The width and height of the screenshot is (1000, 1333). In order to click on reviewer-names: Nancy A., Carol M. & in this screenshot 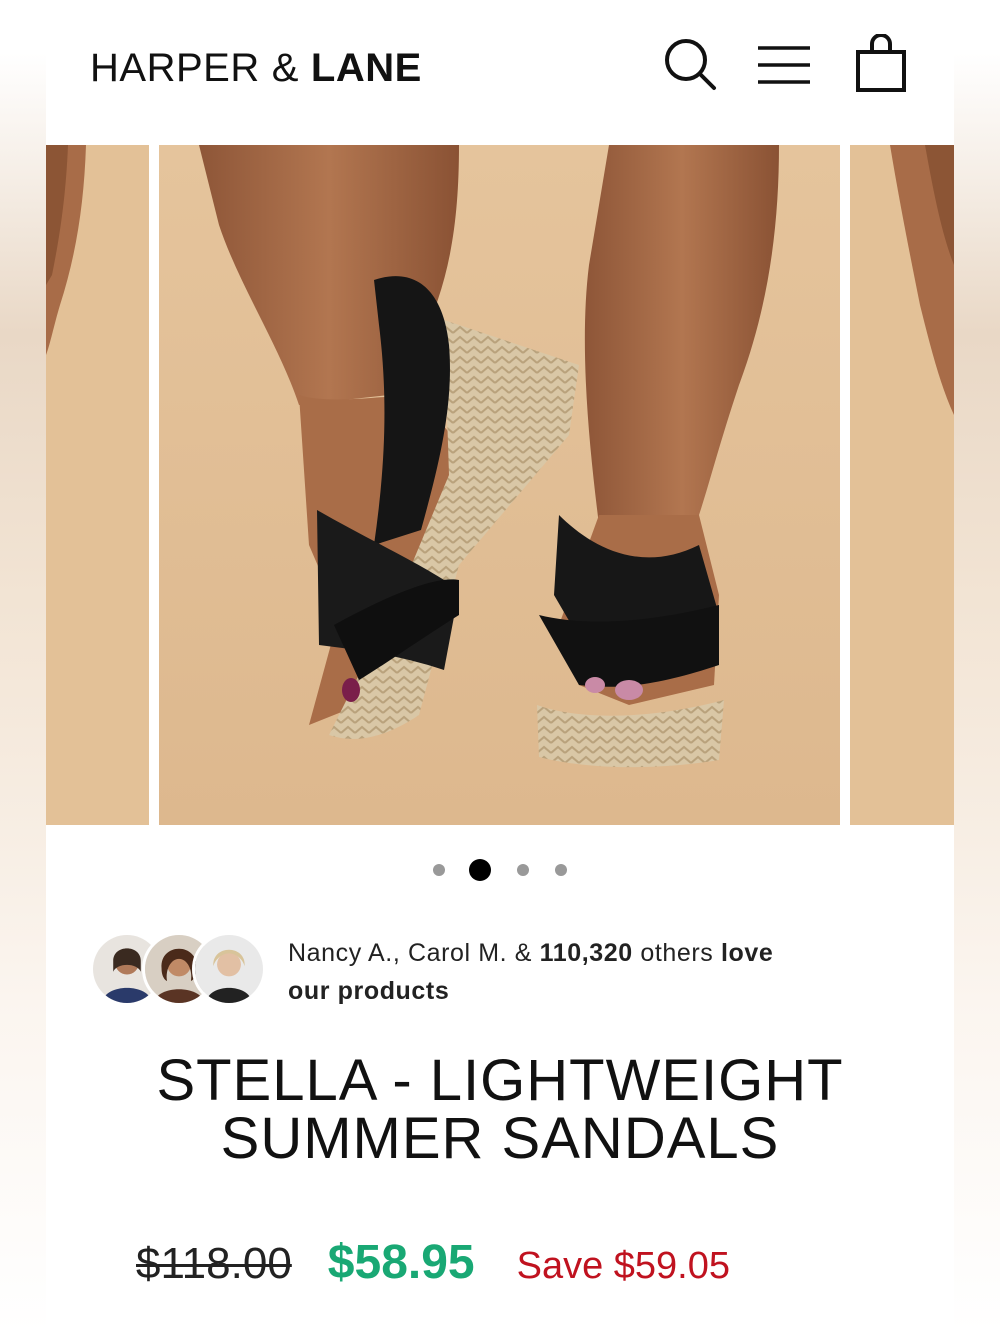, I will do `click(410, 953)`.